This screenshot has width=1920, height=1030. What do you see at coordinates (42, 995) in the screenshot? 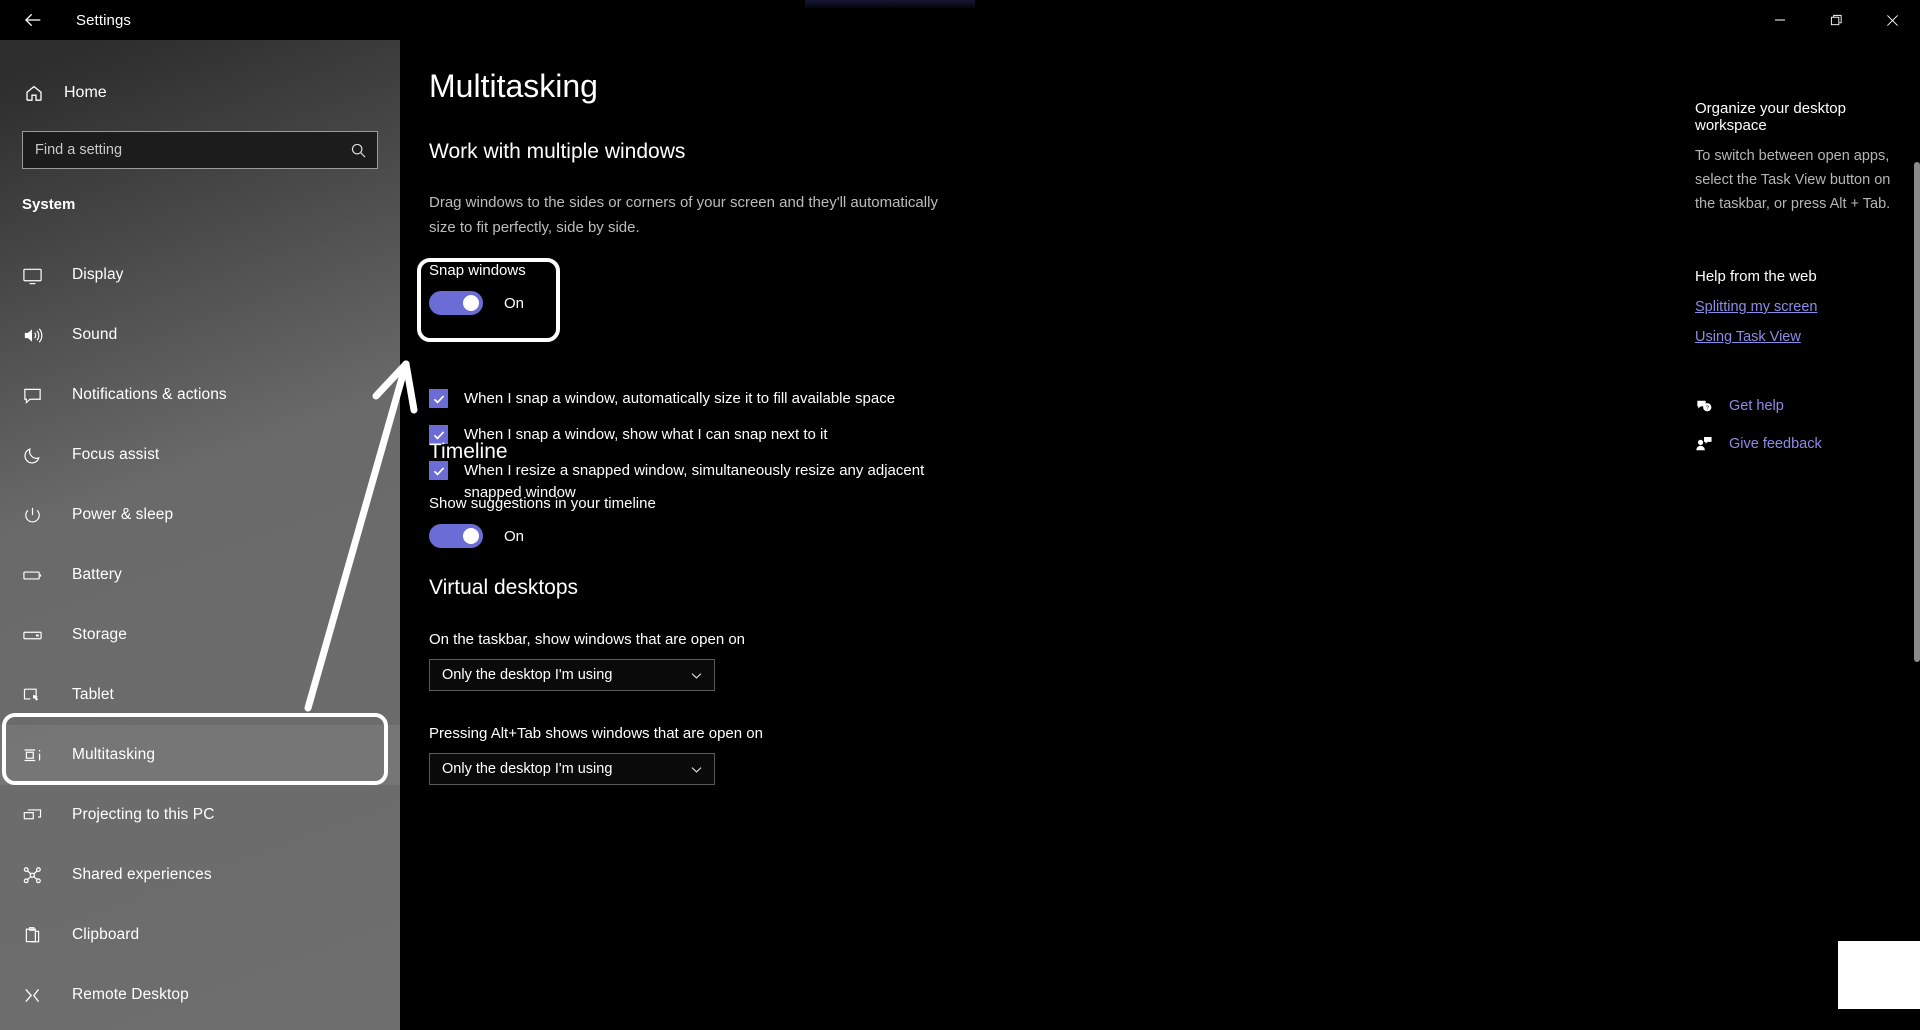
I see `remote-desktop-icon` at bounding box center [42, 995].